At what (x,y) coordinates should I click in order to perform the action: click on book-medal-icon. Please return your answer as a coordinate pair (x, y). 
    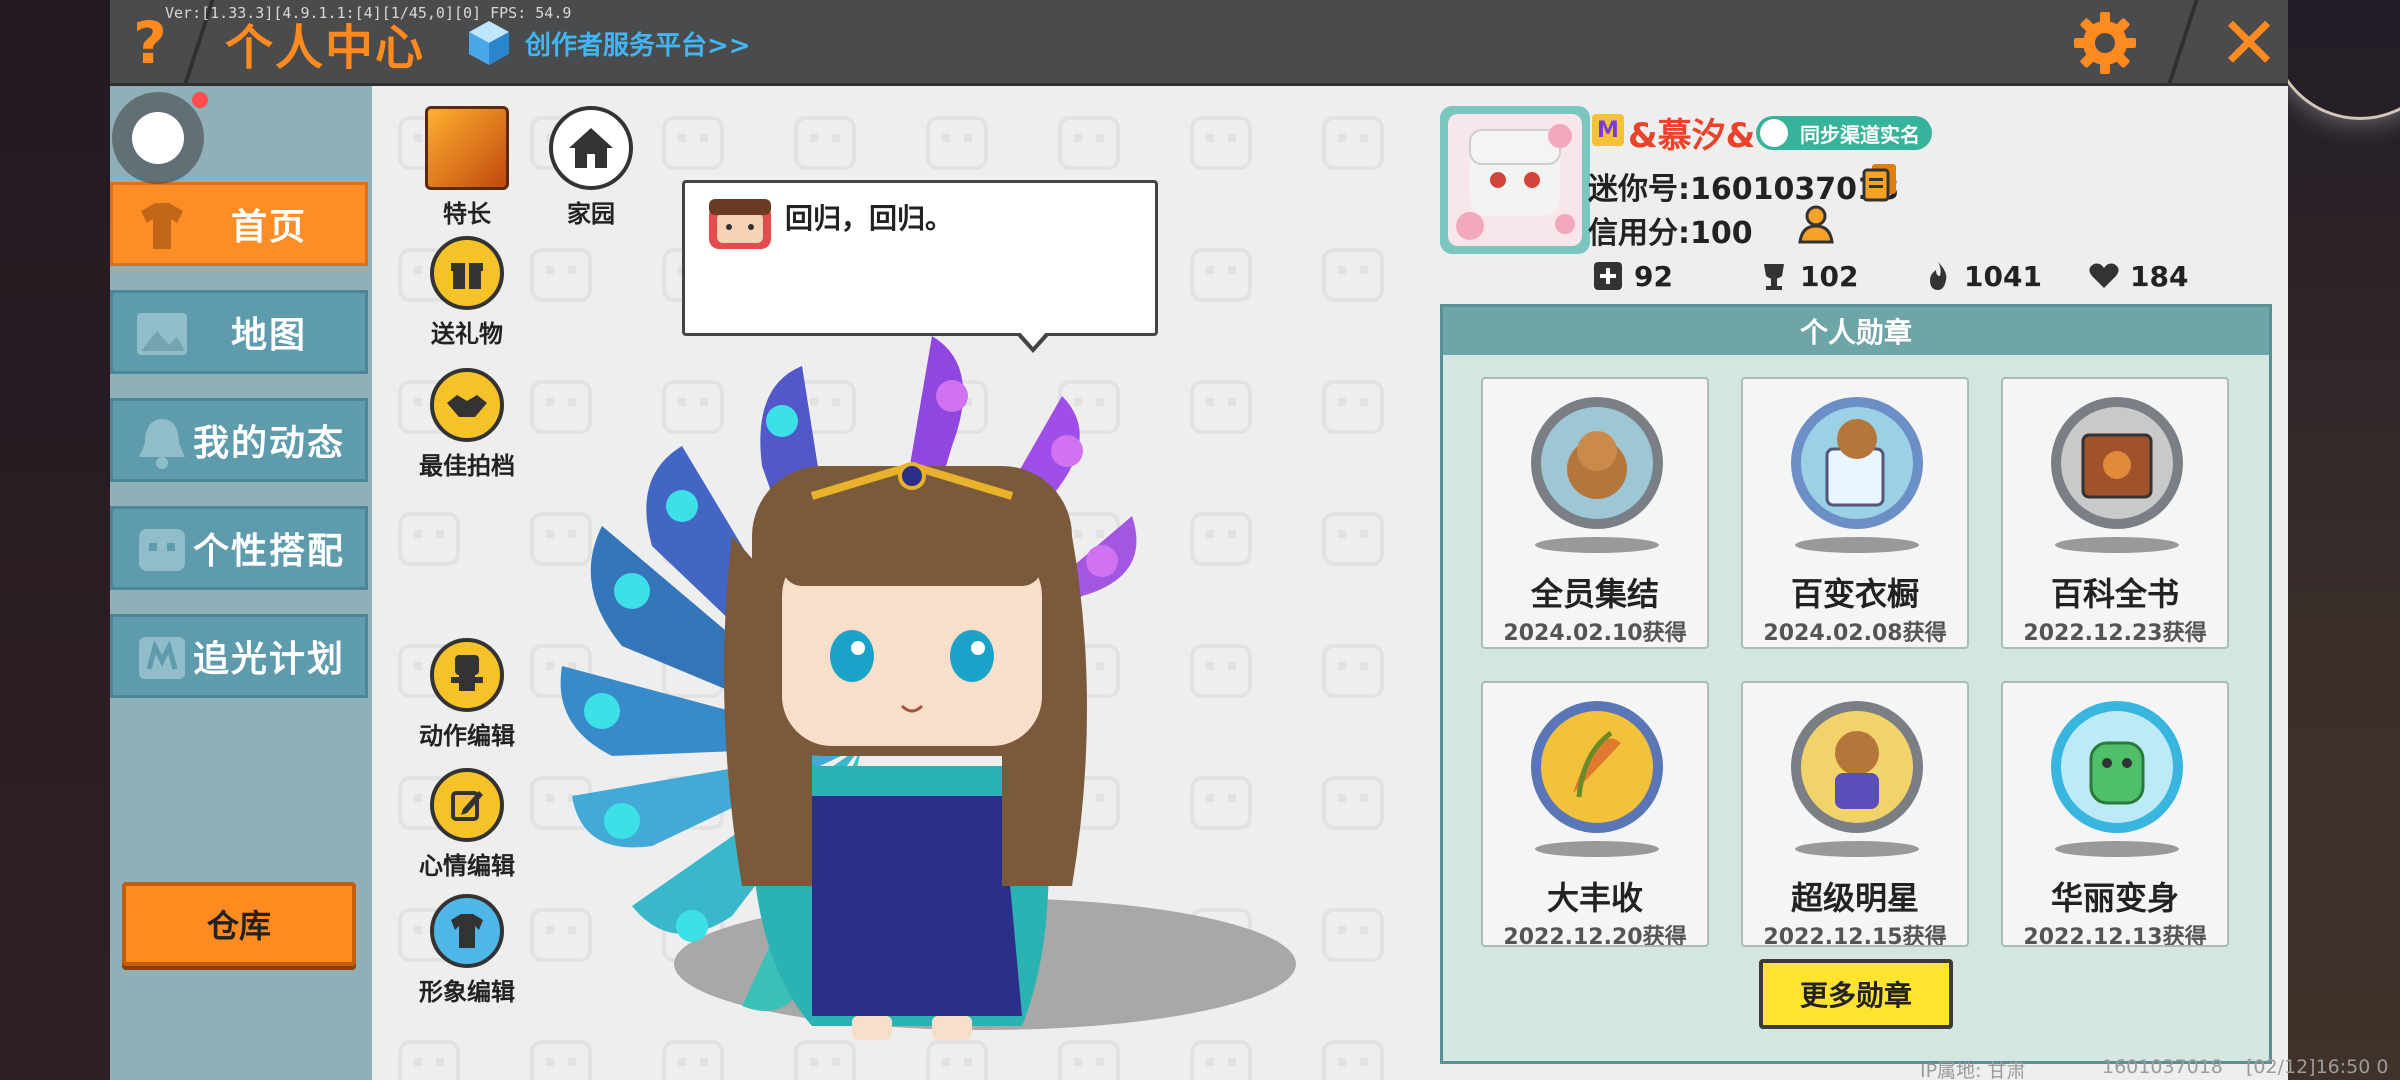
    Looking at the image, I should click on (2117, 475).